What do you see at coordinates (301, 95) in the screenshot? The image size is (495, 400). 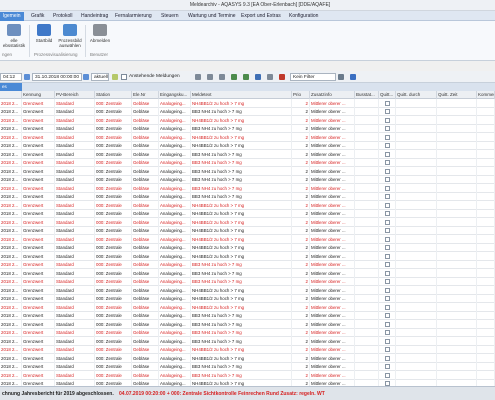 I see `column-header-prio: Prio` at bounding box center [301, 95].